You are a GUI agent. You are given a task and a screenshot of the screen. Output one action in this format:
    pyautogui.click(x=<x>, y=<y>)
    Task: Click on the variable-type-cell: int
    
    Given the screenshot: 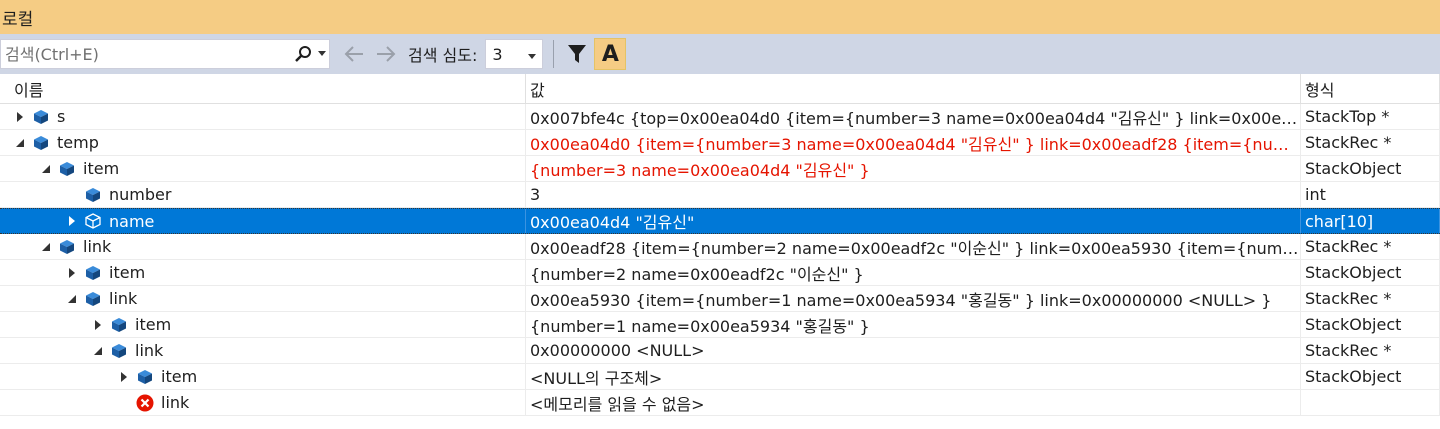 What is the action you would take?
    pyautogui.click(x=1370, y=194)
    